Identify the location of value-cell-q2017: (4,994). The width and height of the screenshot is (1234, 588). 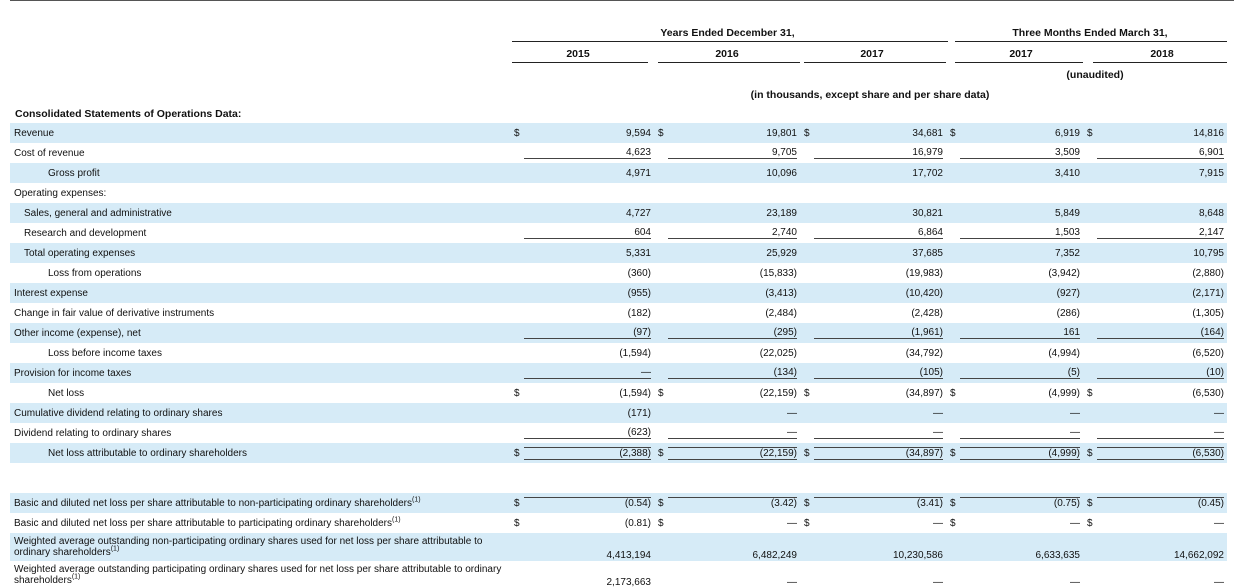
(1021, 353).